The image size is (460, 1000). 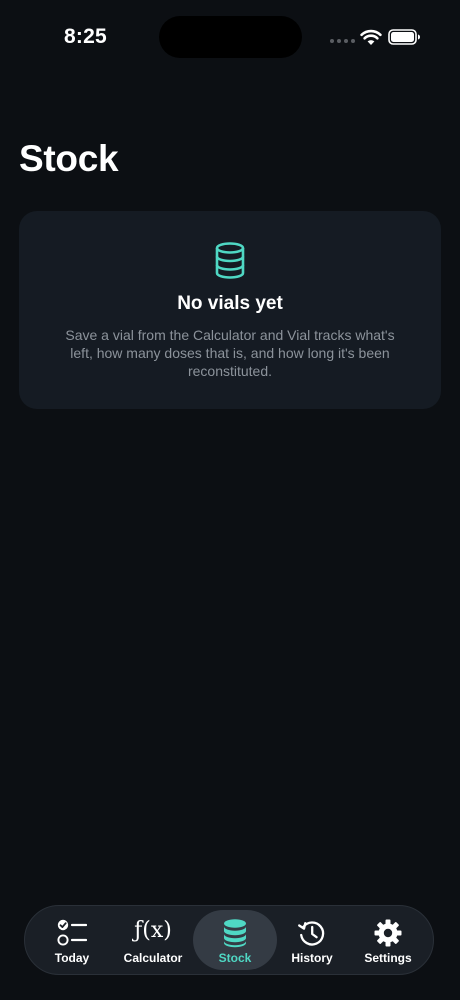 I want to click on history-icon, so click(x=311, y=933).